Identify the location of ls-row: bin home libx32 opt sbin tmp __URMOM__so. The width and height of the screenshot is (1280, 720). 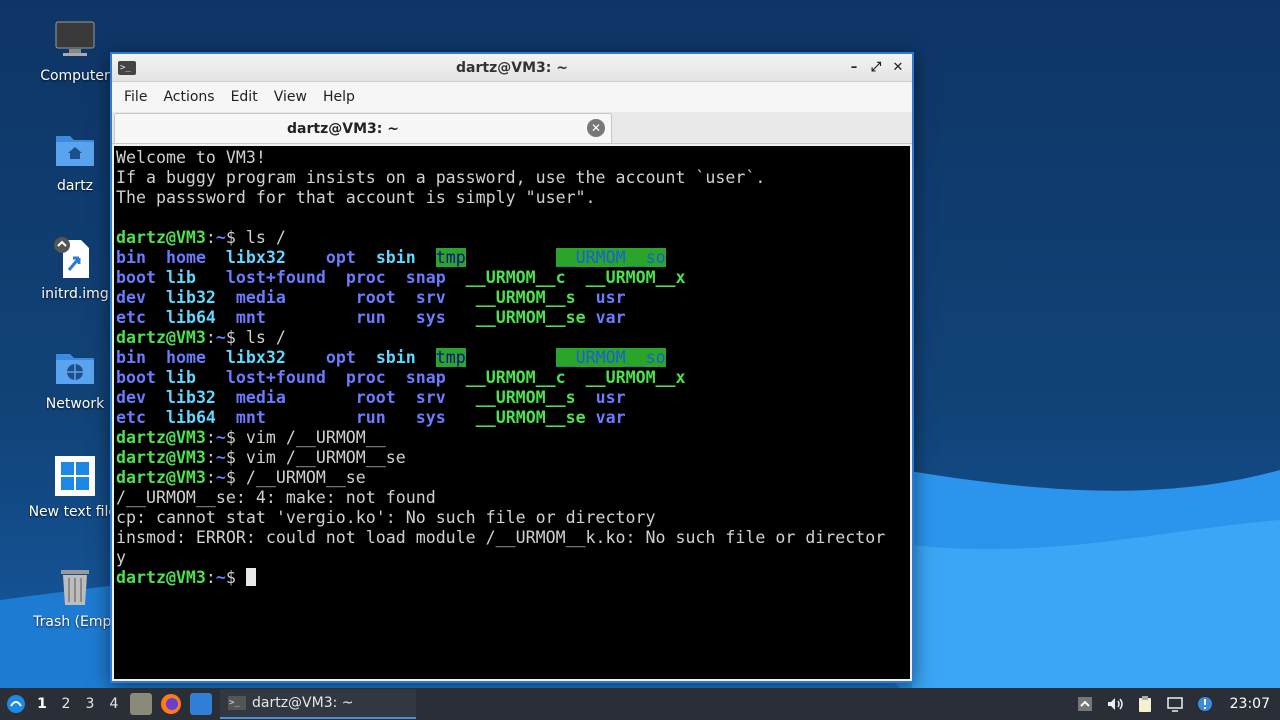
(513, 258).